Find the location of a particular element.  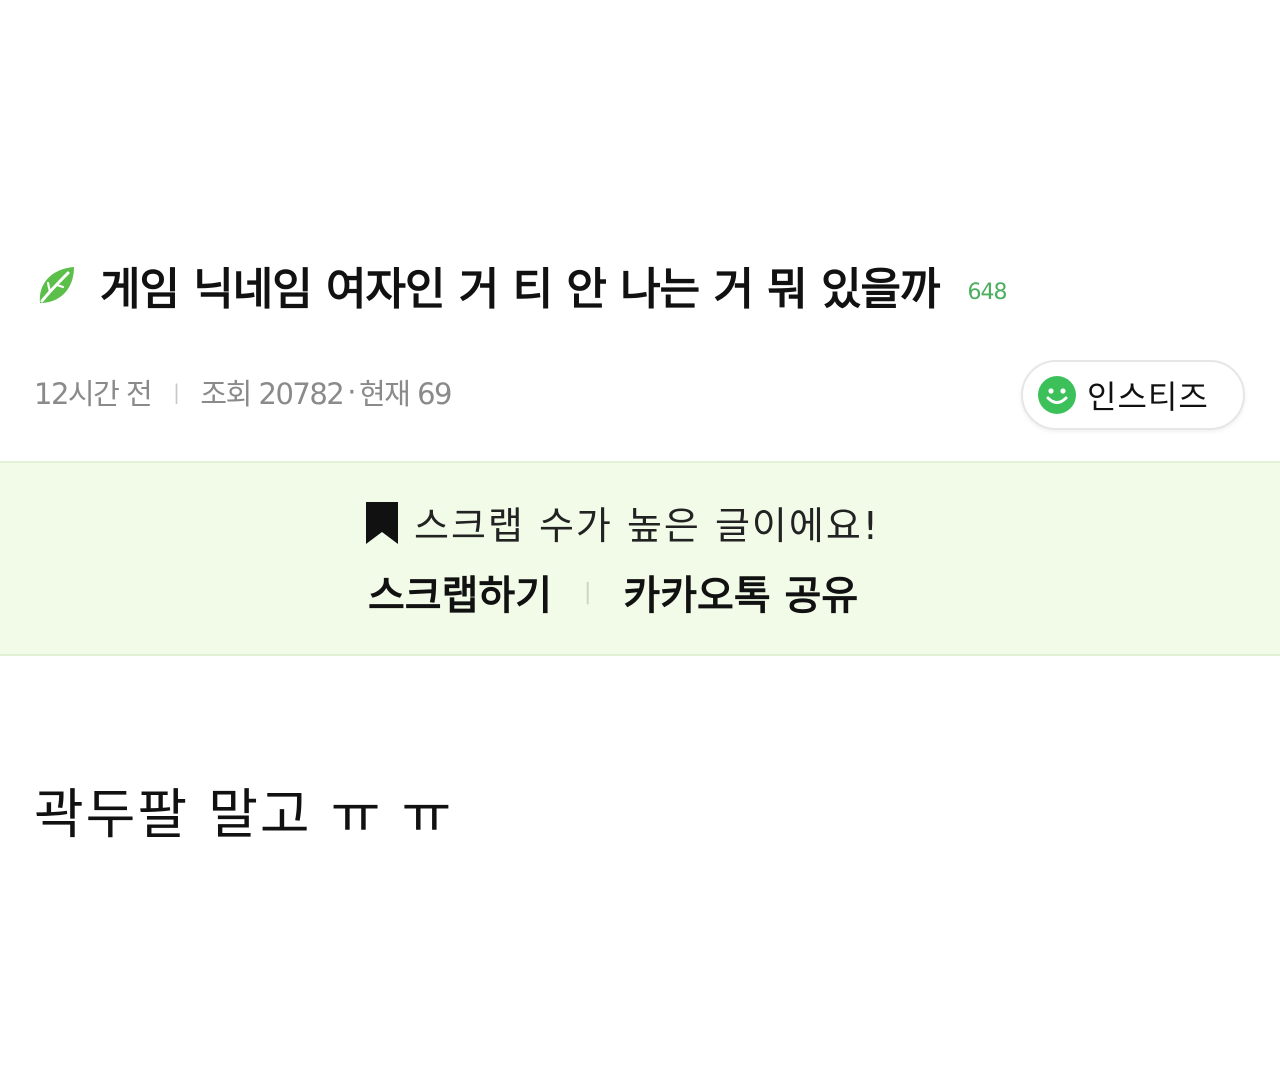

post-title: 게임 닉네임 여자인 거 티 안 나는 거 뭐 있을까 is located at coordinates (520, 289).